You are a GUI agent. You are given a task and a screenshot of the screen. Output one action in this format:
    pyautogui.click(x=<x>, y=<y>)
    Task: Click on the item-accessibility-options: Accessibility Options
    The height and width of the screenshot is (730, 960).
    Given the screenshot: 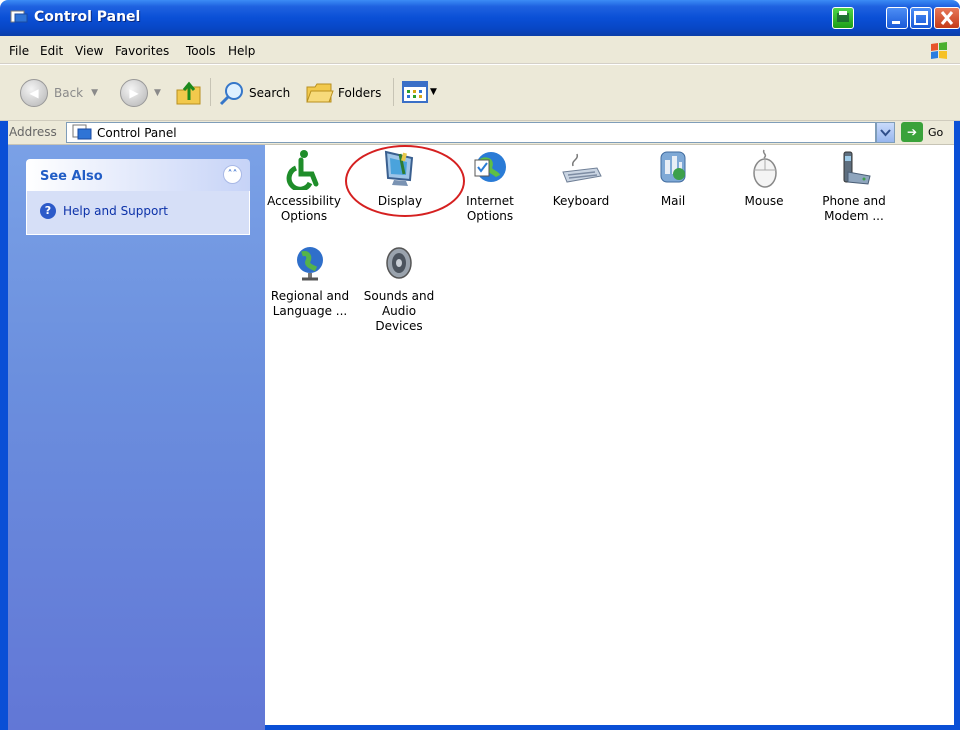 What is the action you would take?
    pyautogui.click(x=304, y=186)
    